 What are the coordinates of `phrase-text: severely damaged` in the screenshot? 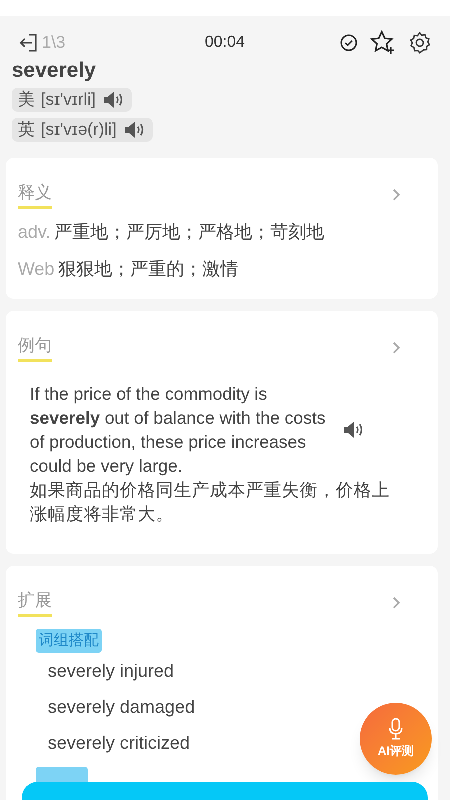 It's located at (122, 707).